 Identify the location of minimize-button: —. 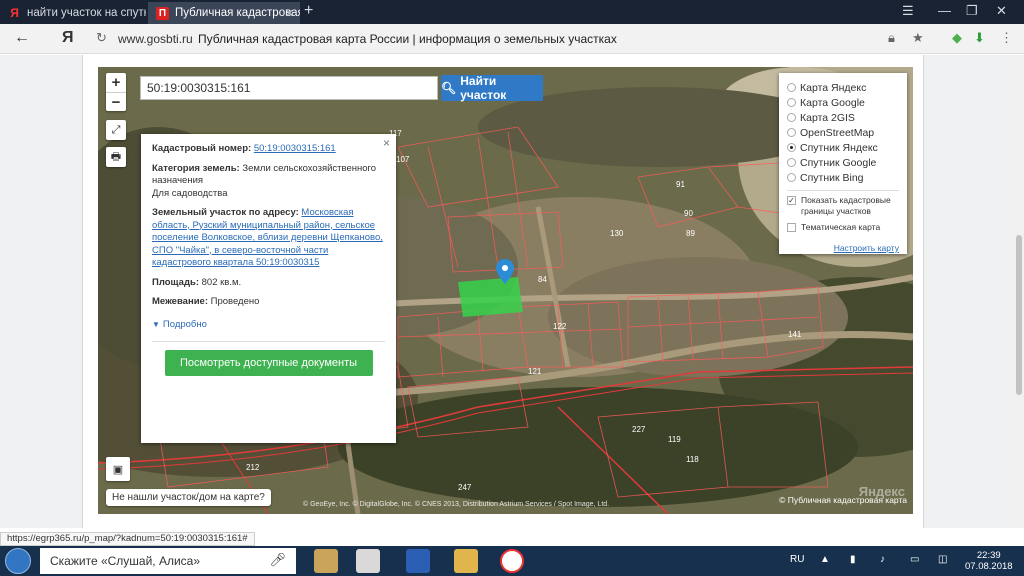
(944, 10).